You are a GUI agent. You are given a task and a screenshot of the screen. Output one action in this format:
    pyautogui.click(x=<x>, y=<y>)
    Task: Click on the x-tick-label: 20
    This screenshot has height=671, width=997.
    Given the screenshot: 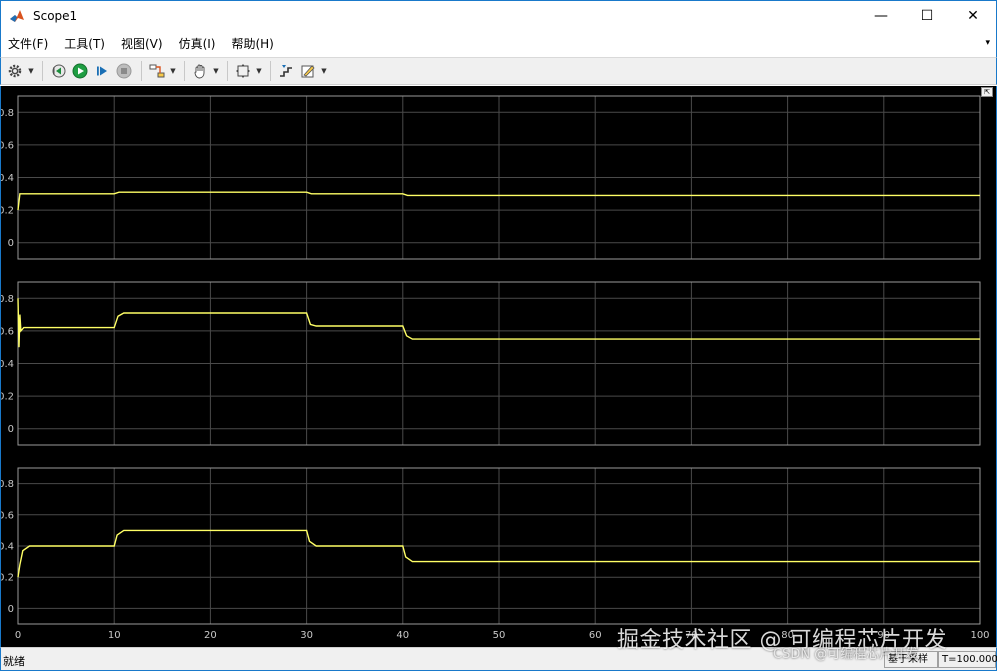 What is the action you would take?
    pyautogui.click(x=210, y=635)
    